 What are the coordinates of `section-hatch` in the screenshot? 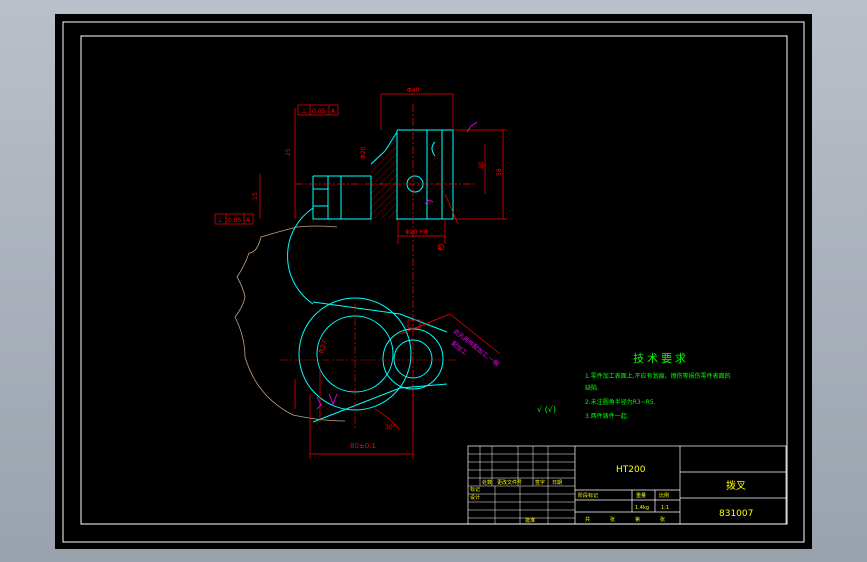 It's located at (384, 175).